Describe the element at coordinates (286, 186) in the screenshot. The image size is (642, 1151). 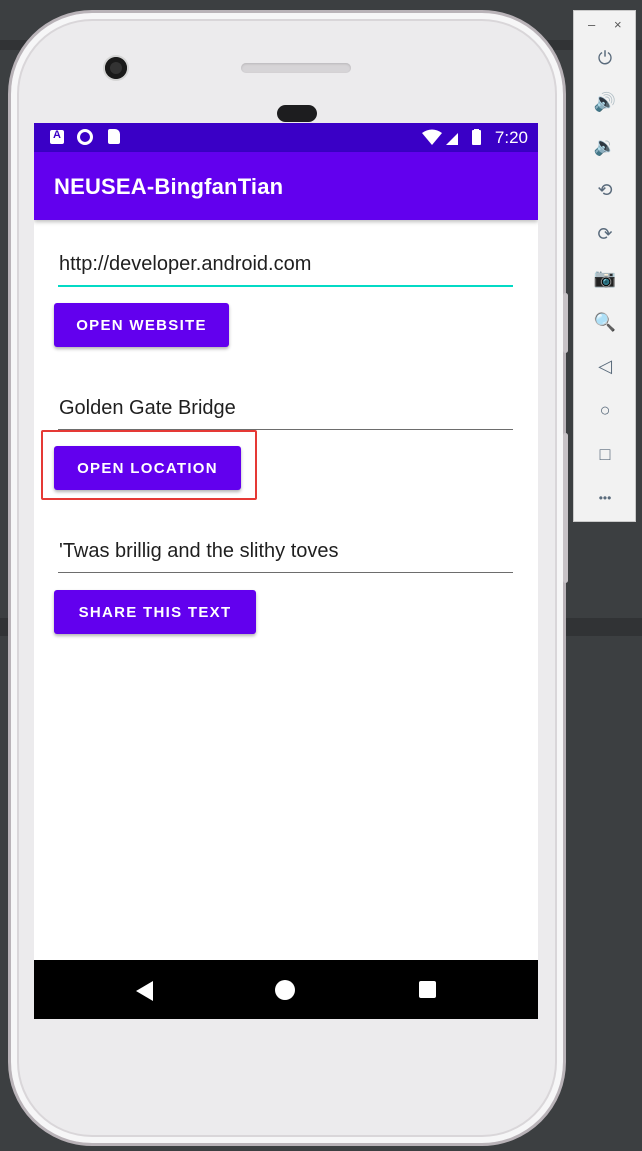
I see `app-bar: NEUSEA-BingfanTian` at that location.